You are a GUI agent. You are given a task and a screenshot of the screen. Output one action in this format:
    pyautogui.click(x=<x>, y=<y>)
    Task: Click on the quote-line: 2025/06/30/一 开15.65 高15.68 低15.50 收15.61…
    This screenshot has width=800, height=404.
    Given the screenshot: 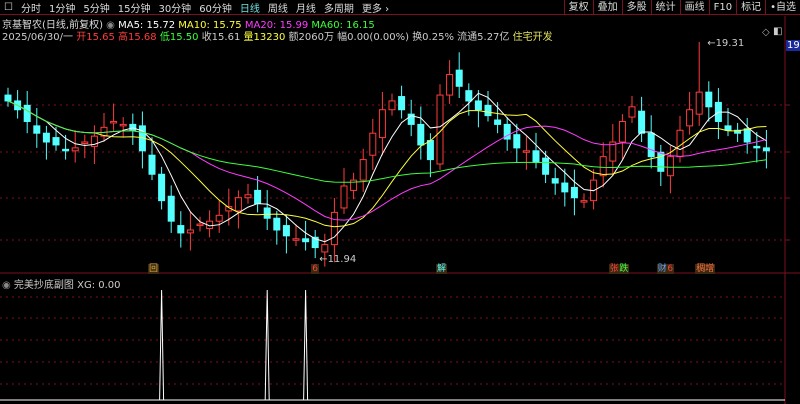 What is the action you would take?
    pyautogui.click(x=277, y=35)
    